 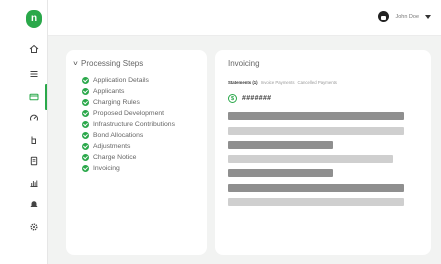 I want to click on amount-row: $ #######, so click(x=249, y=98).